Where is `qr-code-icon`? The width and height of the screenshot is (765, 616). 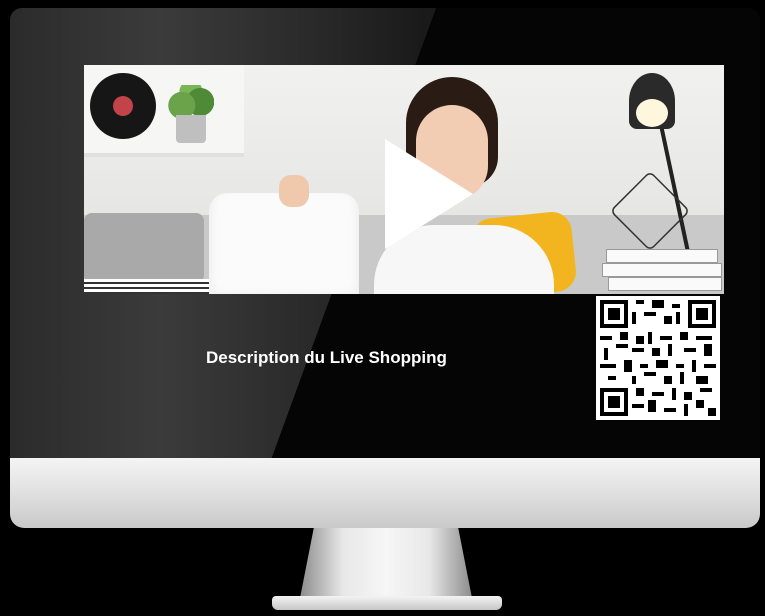 qr-code-icon is located at coordinates (658, 358).